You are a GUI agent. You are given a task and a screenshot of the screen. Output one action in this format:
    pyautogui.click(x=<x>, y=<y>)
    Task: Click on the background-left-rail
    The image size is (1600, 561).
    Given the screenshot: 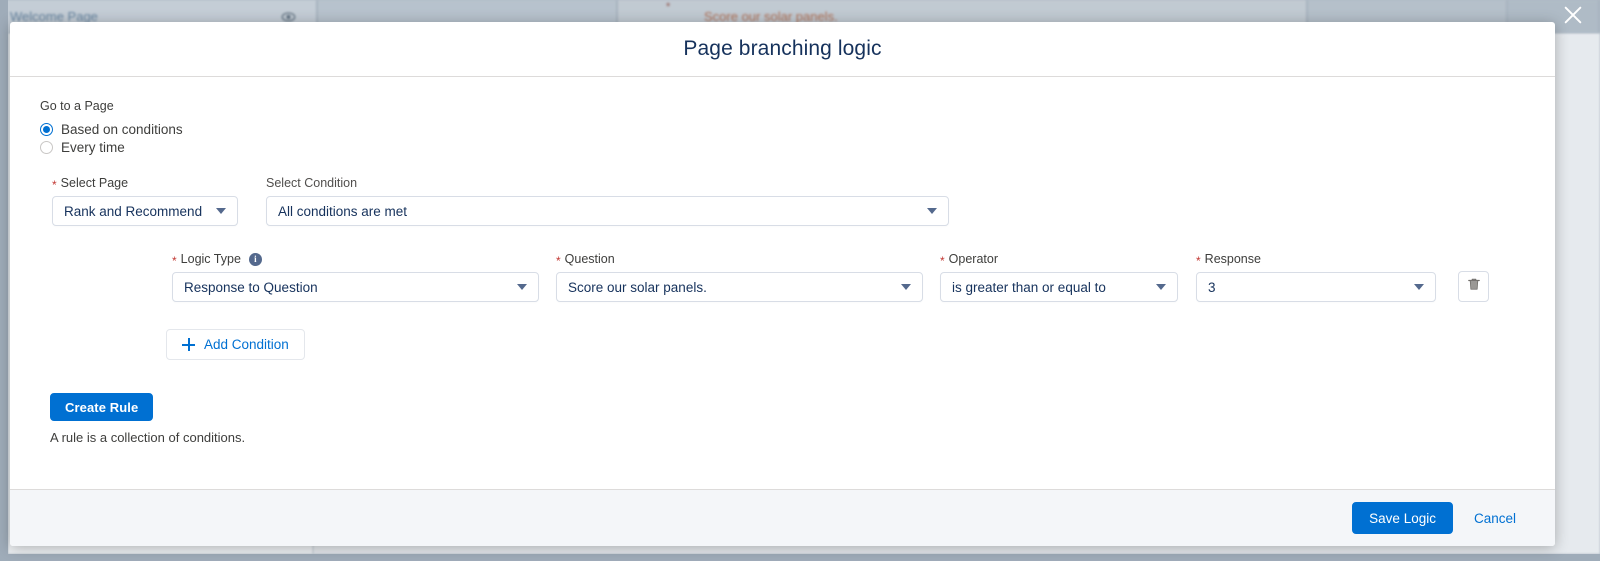 What is the action you would take?
    pyautogui.click(x=4, y=280)
    